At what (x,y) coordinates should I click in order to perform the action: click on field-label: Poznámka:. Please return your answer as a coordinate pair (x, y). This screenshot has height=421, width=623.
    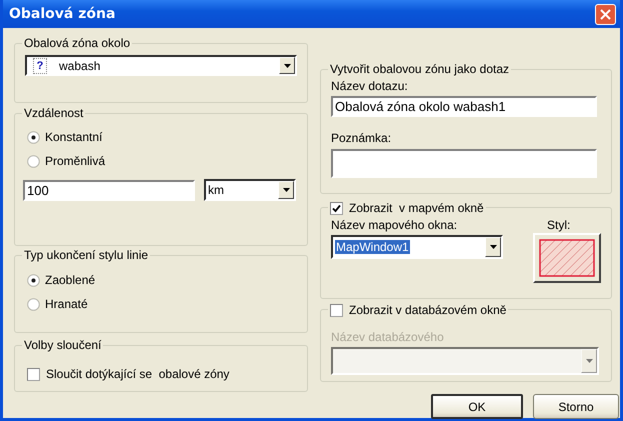
    Looking at the image, I should click on (361, 138).